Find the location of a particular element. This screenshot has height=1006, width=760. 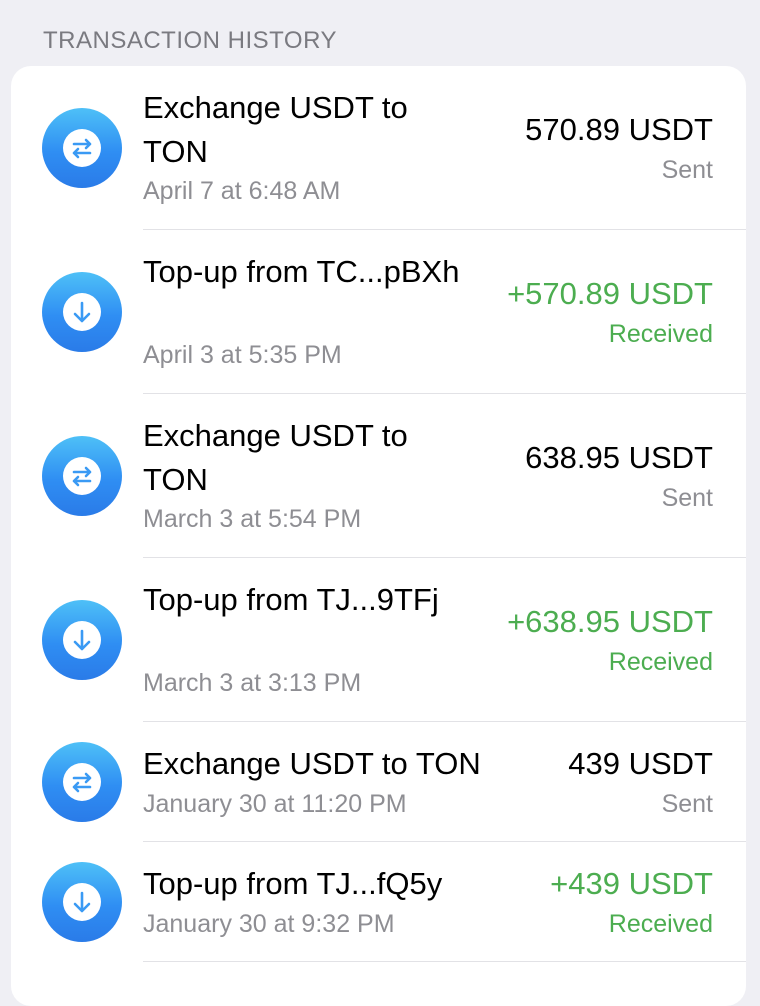

transaction-title: Top-up from TC...pBXh is located at coordinates (301, 271).